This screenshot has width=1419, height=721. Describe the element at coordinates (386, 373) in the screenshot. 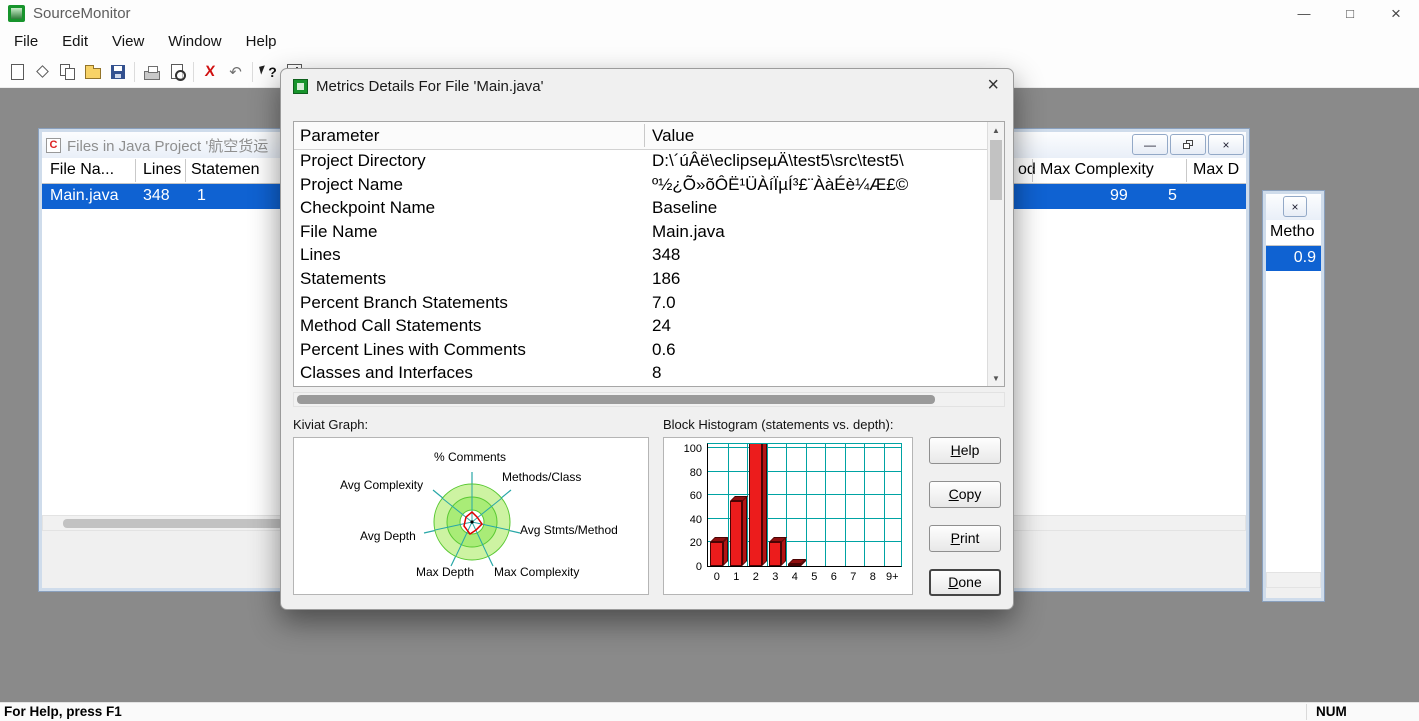

I see `param-cell: Classes and Interfaces` at that location.